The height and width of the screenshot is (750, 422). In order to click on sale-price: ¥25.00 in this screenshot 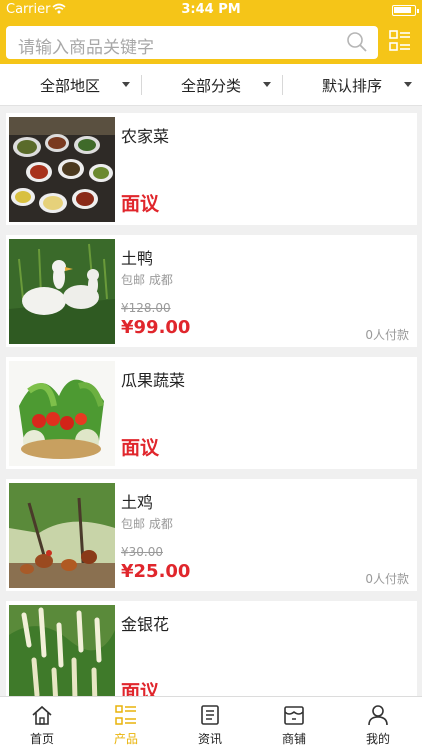, I will do `click(156, 571)`.